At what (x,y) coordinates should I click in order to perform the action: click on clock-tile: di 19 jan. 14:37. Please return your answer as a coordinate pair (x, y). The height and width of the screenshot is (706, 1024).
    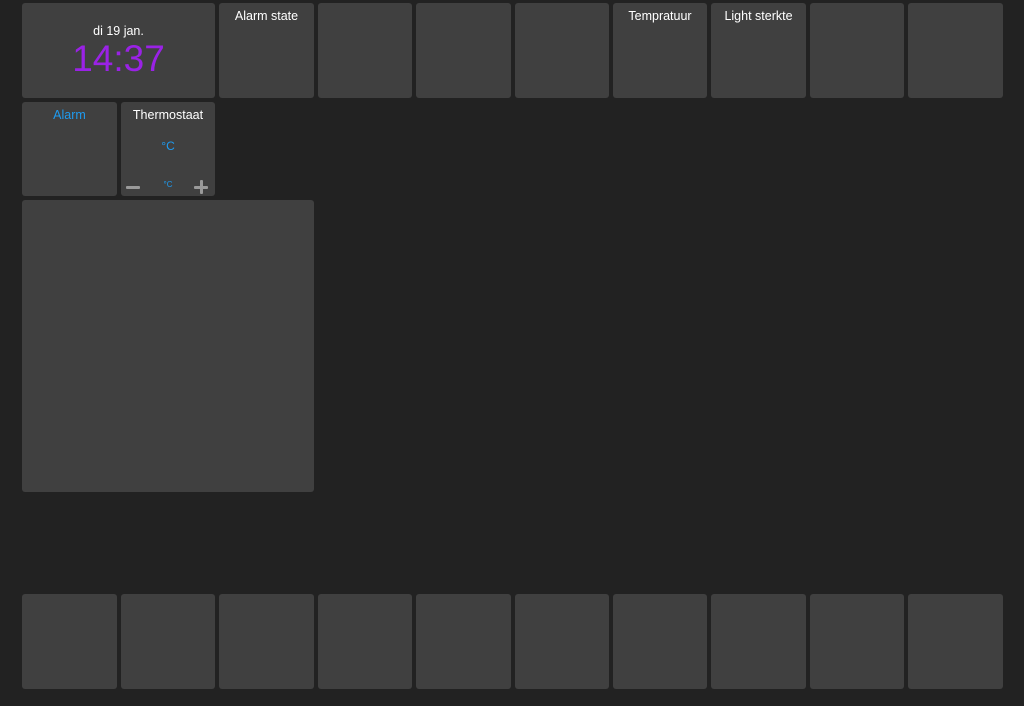
    Looking at the image, I should click on (118, 50).